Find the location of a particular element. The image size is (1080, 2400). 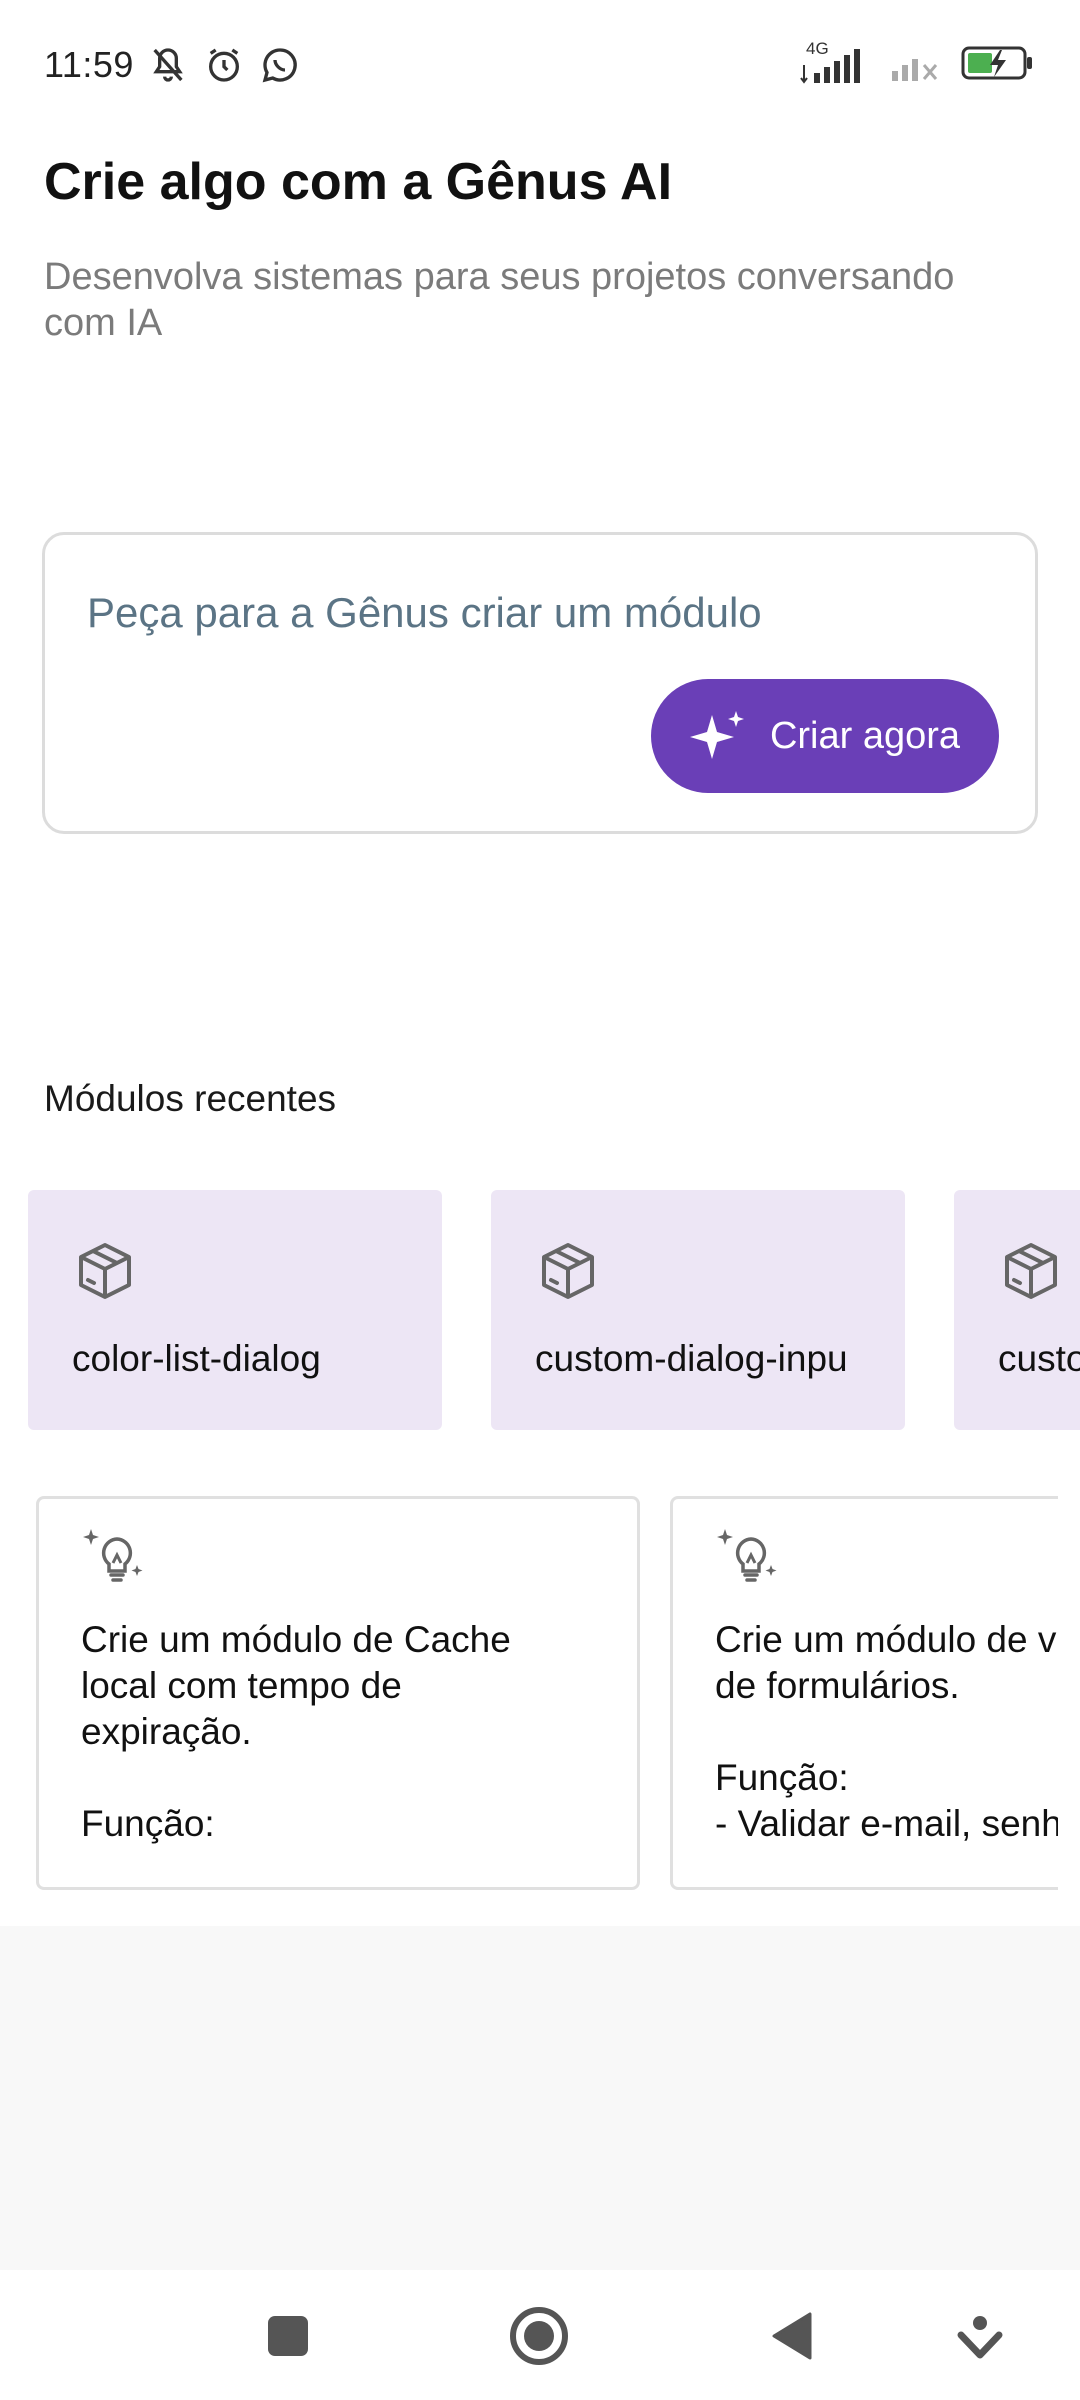

module-name: color-list-dialog is located at coordinates (196, 1358).